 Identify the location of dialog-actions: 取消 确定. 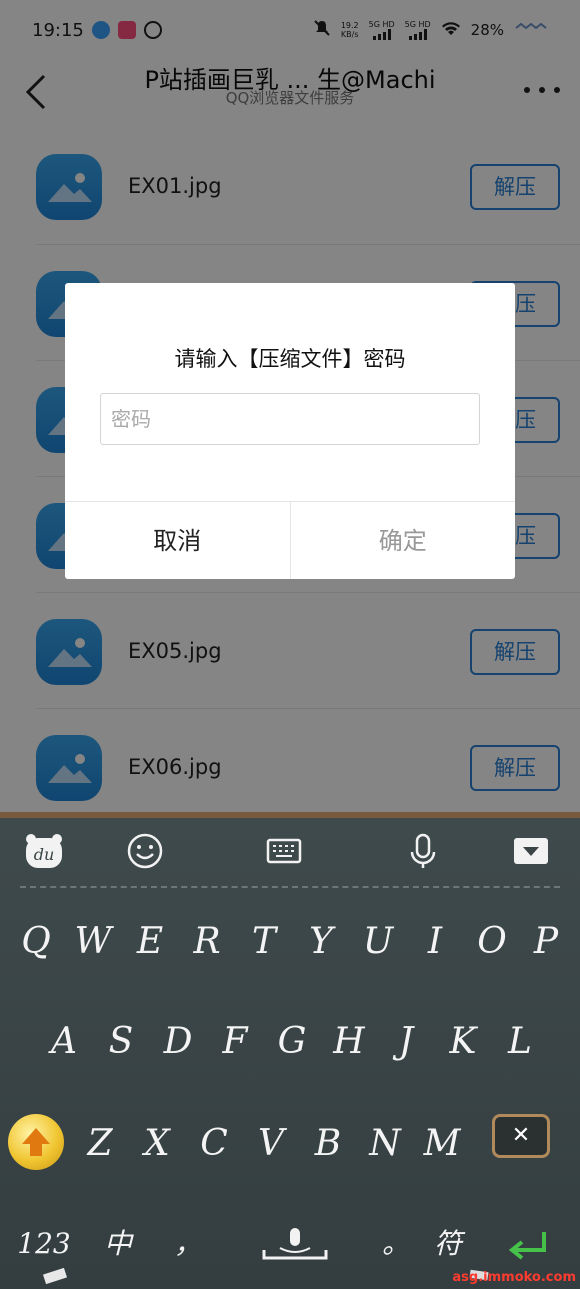
(290, 540).